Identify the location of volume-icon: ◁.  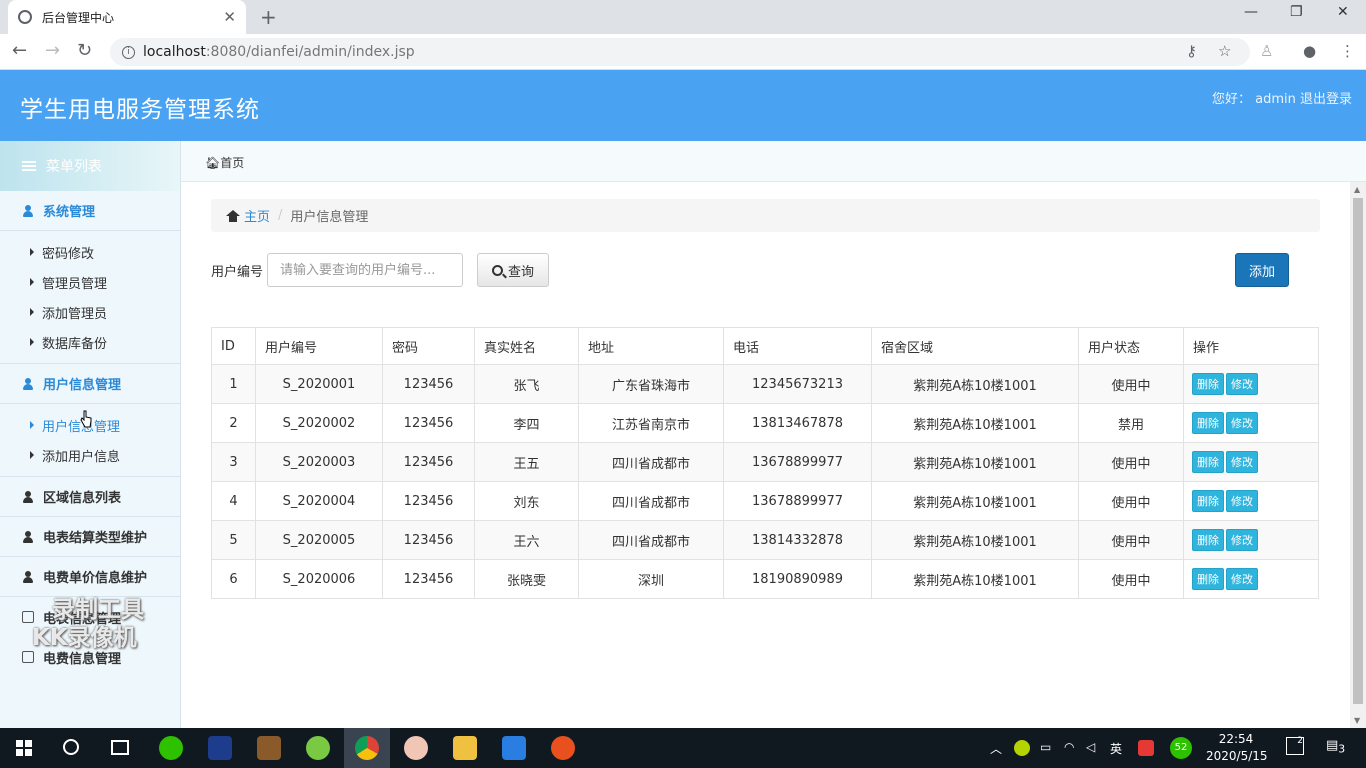
(1090, 747).